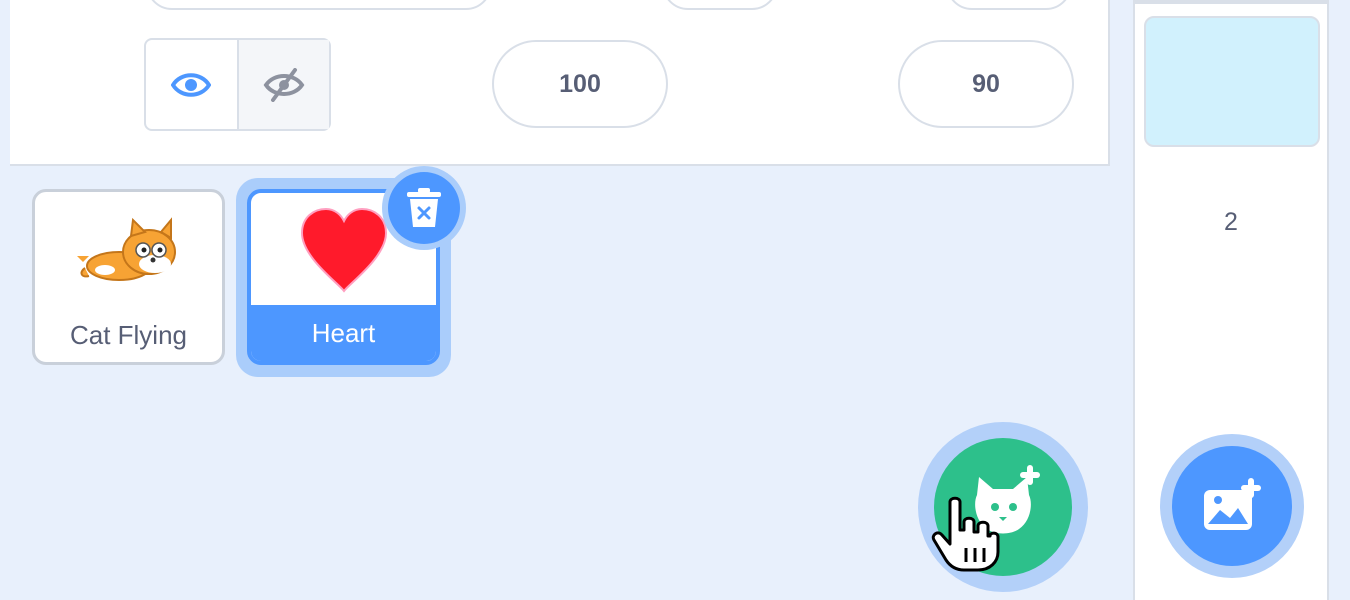 The image size is (1350, 600). I want to click on visibility-toggle, so click(237, 84).